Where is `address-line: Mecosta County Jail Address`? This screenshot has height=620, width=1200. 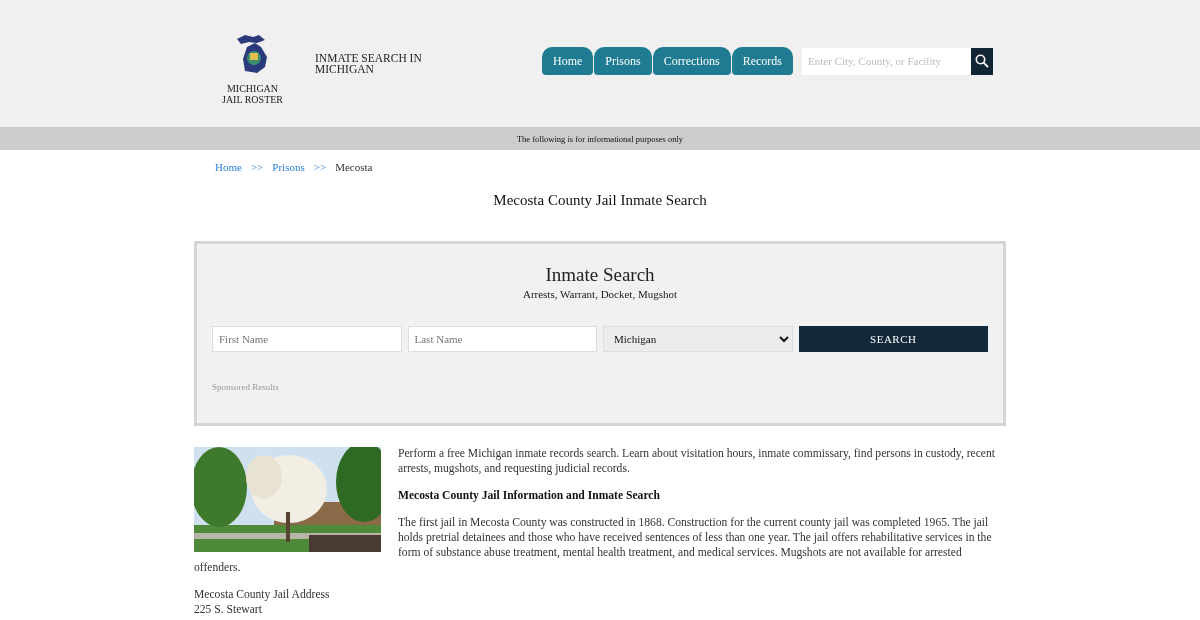
address-line: Mecosta County Jail Address is located at coordinates (262, 594).